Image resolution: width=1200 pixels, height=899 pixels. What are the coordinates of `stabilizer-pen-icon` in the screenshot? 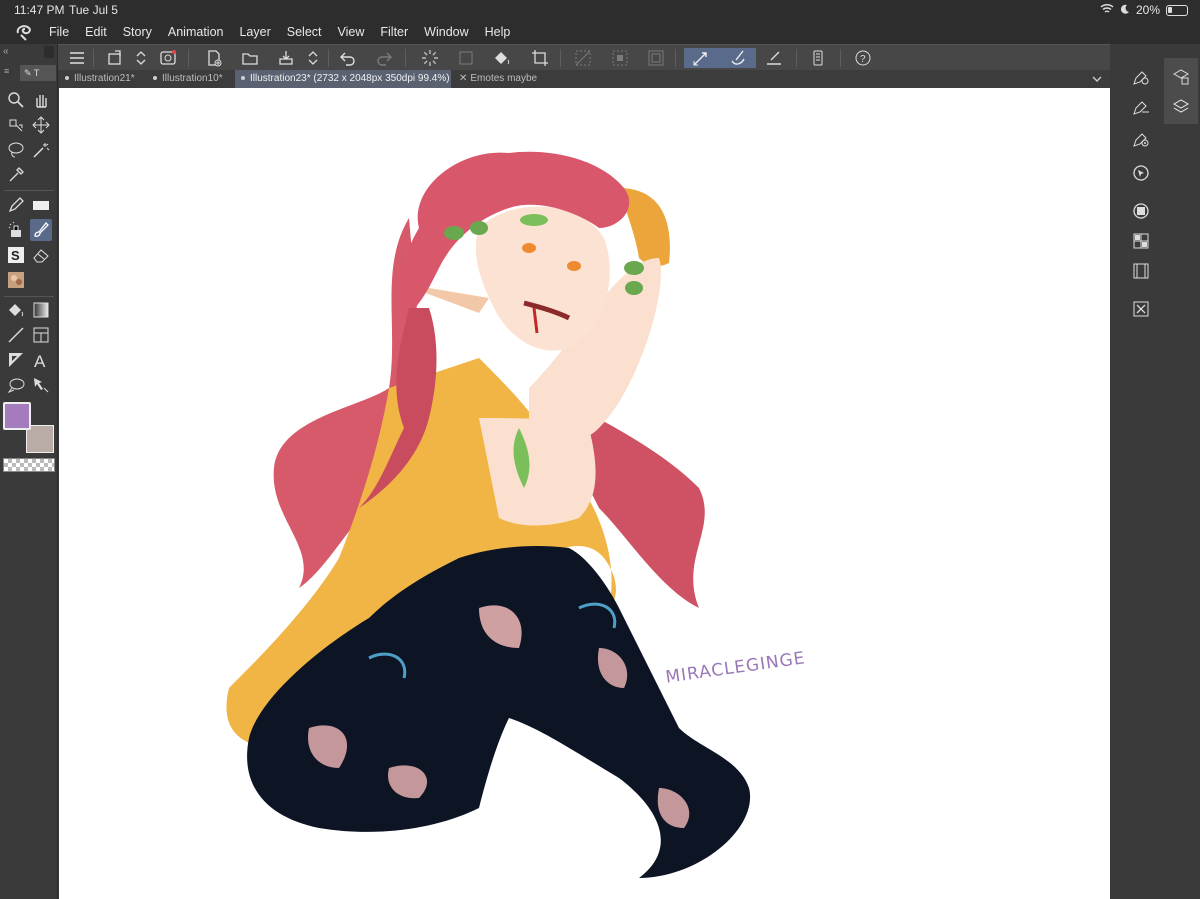 It's located at (738, 58).